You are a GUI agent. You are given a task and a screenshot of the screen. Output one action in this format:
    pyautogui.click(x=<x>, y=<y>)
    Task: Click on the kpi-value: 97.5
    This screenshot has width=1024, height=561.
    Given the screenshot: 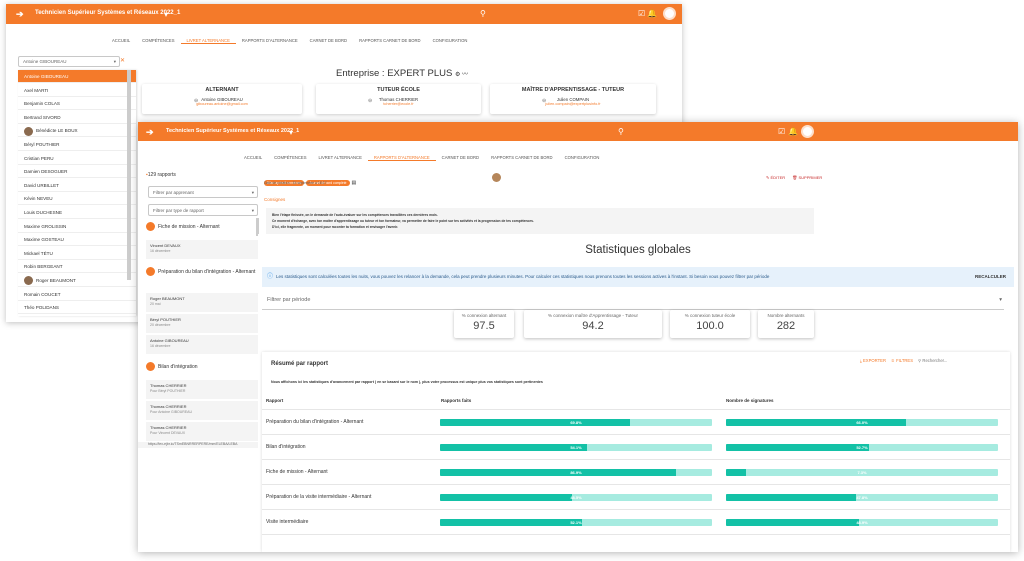 What is the action you would take?
    pyautogui.click(x=484, y=326)
    